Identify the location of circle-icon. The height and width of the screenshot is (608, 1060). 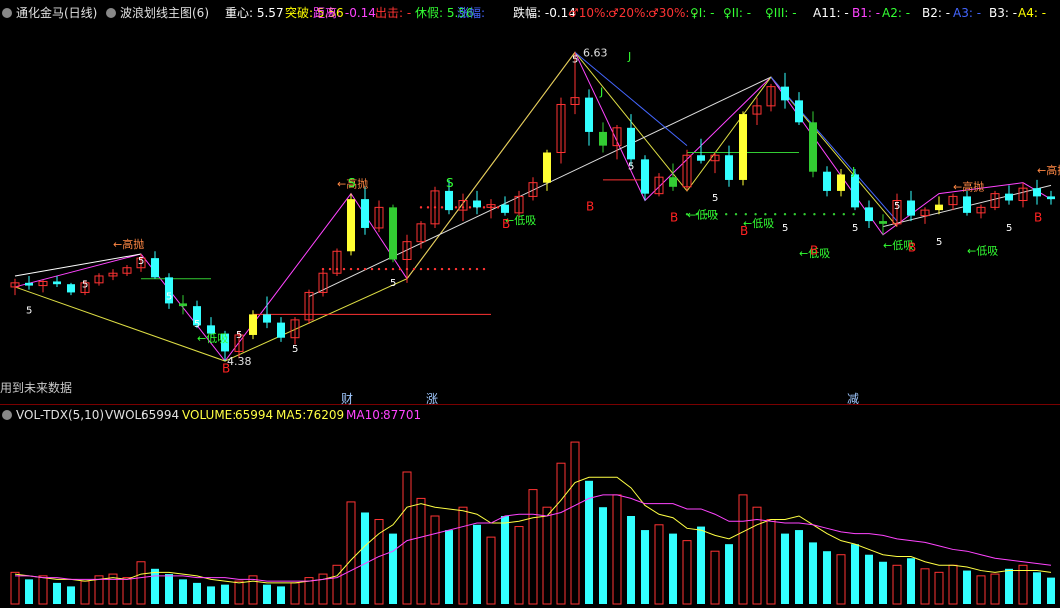
(7, 415).